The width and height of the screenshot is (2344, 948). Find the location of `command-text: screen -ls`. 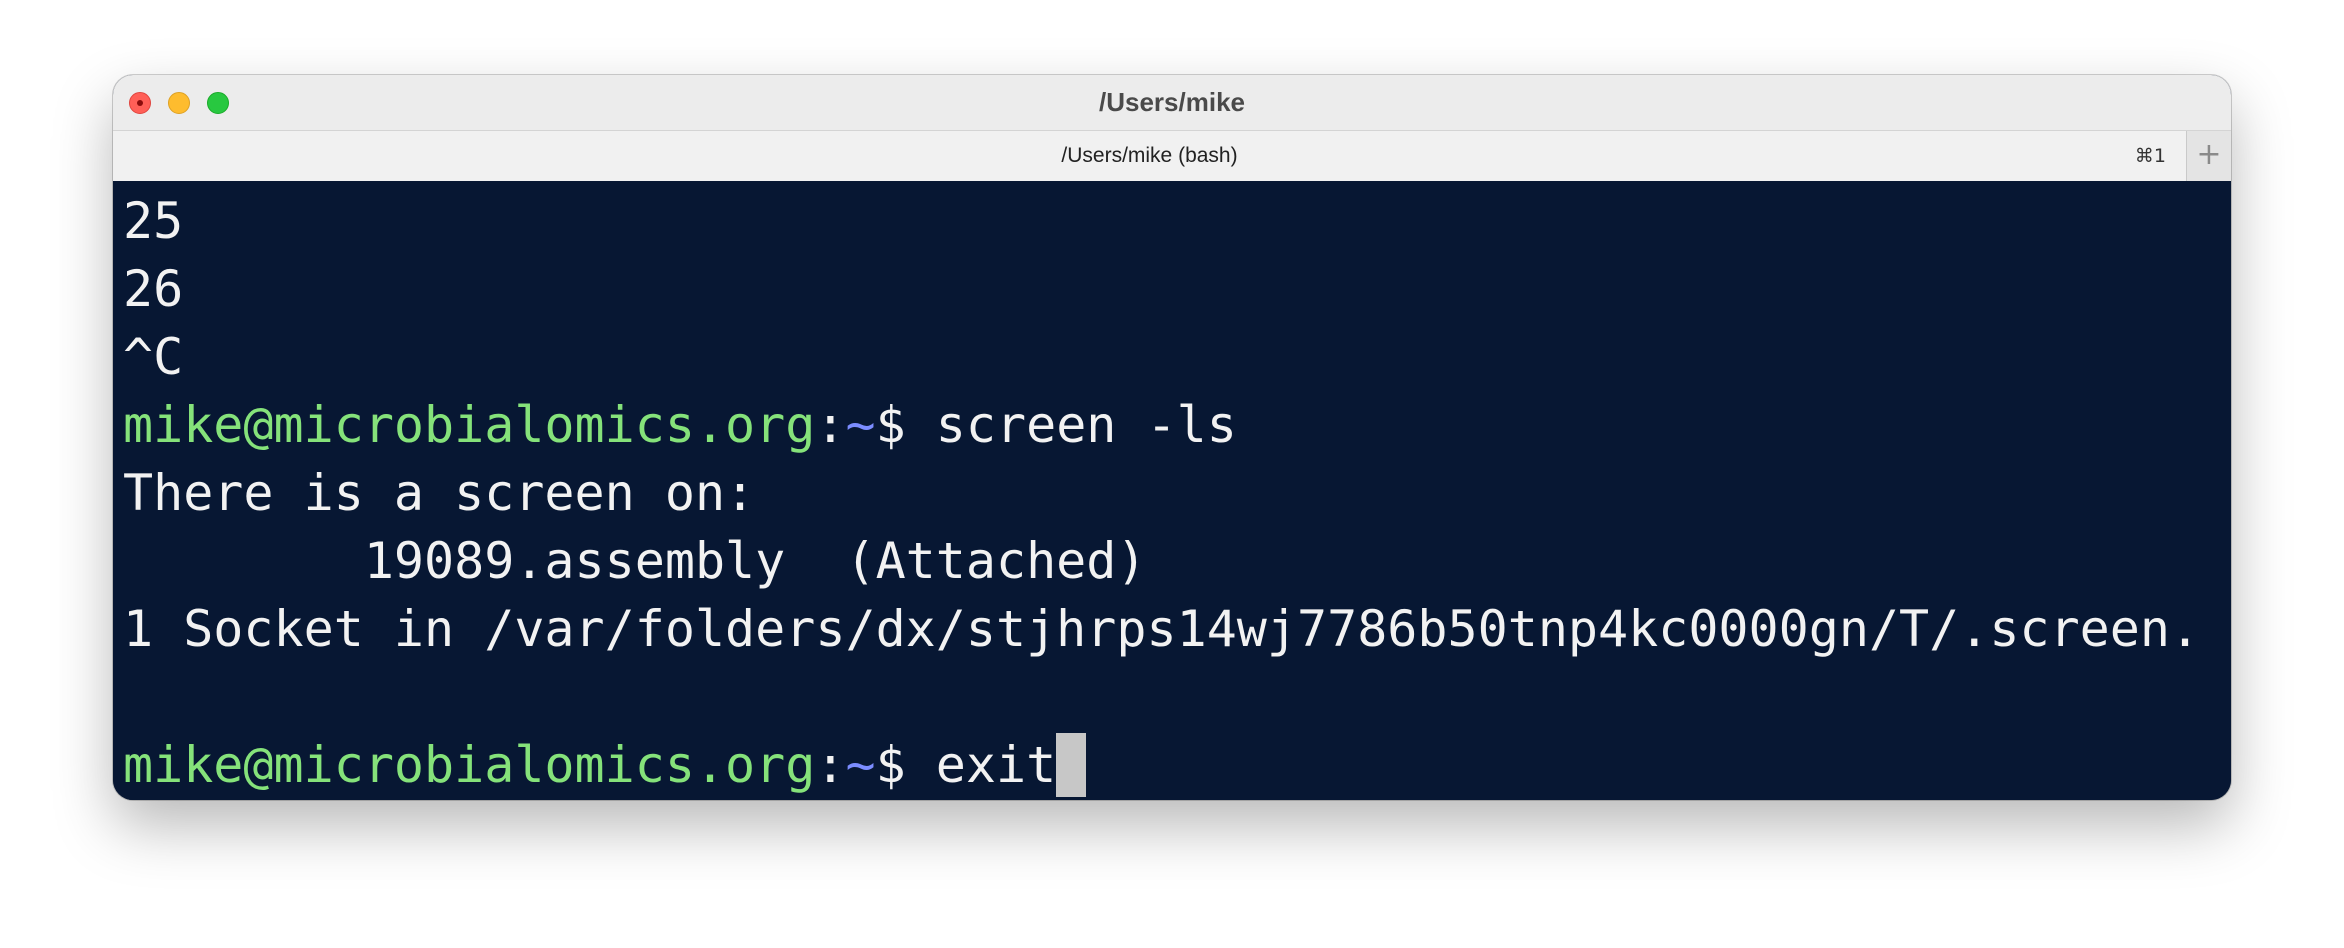

command-text: screen -ls is located at coordinates (1086, 425).